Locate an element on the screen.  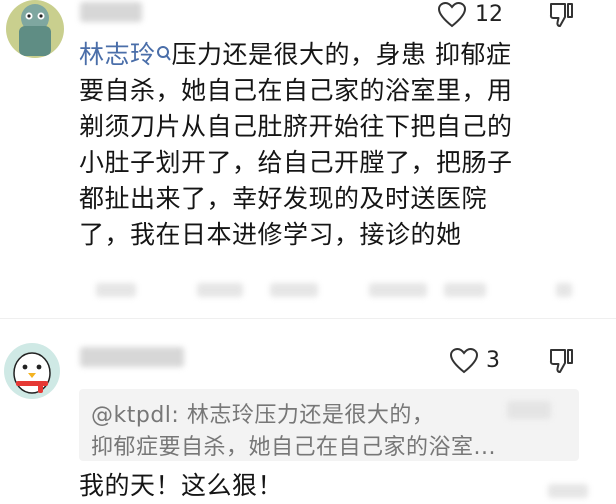
comment-line: 林志玲 压力还是很大的，身患 抑郁症 is located at coordinates (339, 55).